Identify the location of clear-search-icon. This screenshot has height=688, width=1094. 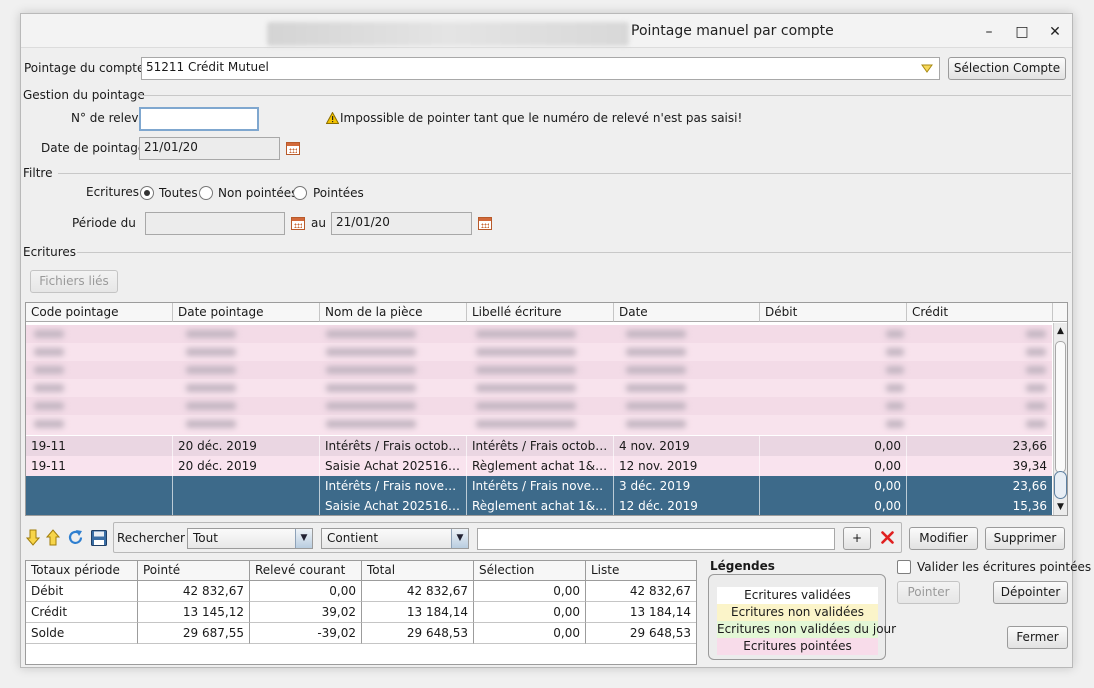
(887, 537).